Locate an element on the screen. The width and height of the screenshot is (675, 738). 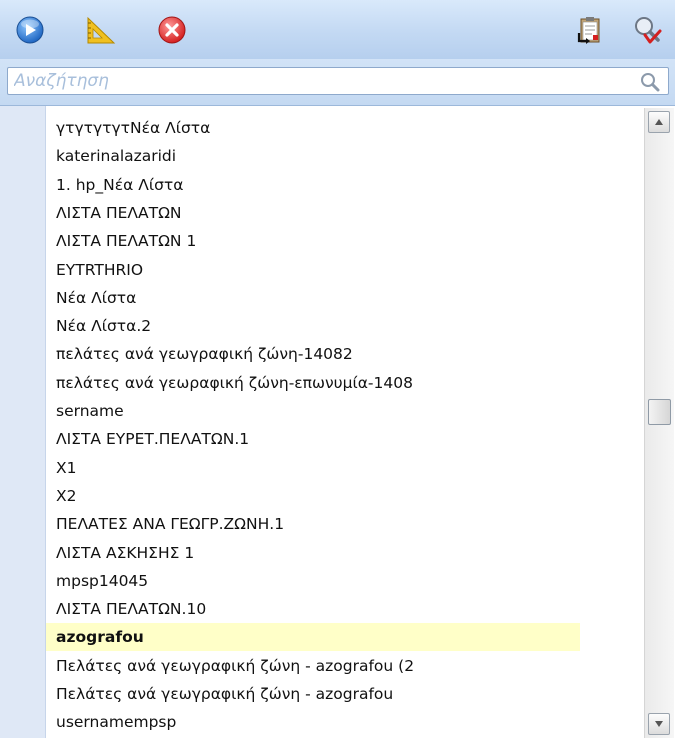
close-button is located at coordinates (172, 30).